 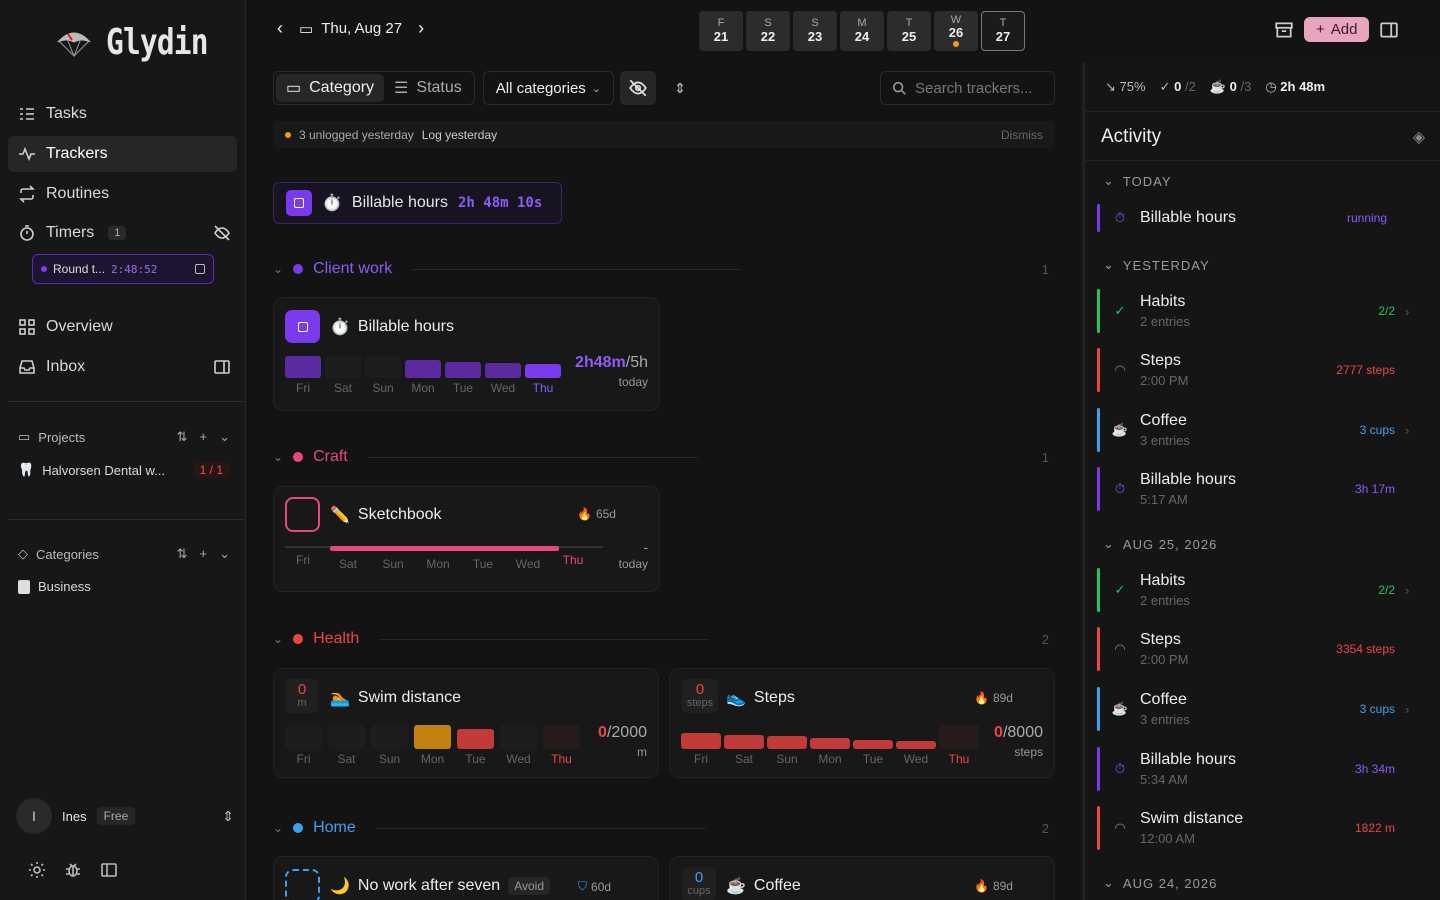 What do you see at coordinates (44, 269) in the screenshot?
I see `timer-dot` at bounding box center [44, 269].